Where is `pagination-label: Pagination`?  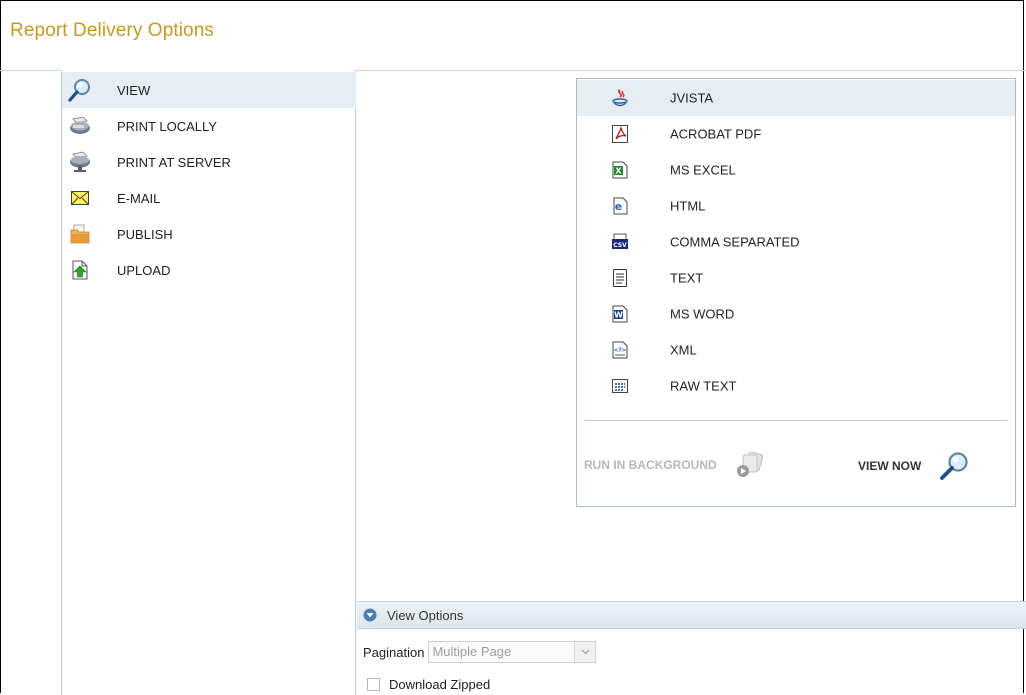
pagination-label: Pagination is located at coordinates (394, 652).